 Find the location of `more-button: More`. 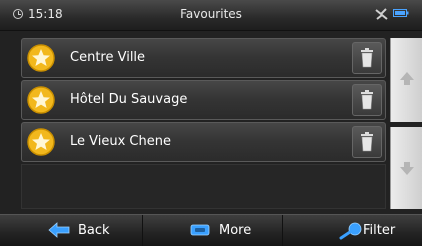

more-button: More is located at coordinates (212, 230).